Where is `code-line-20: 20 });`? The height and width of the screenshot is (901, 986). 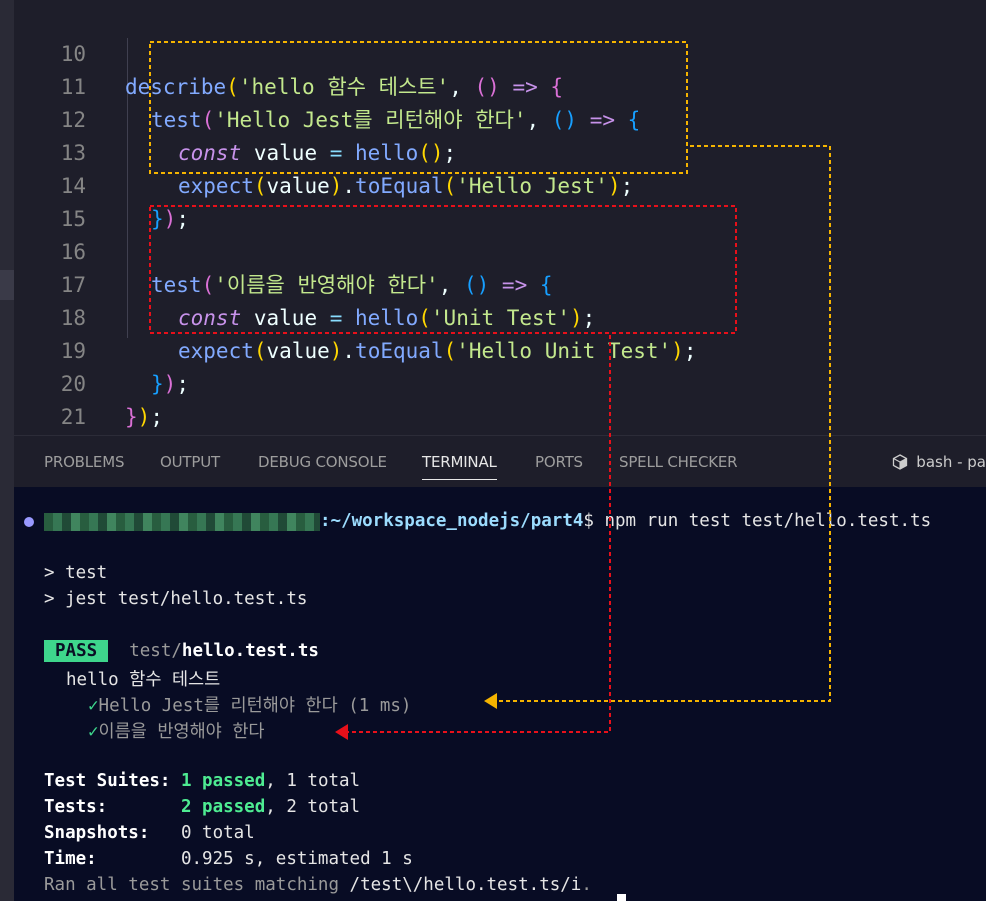
code-line-20: 20 }); is located at coordinates (88, 382).